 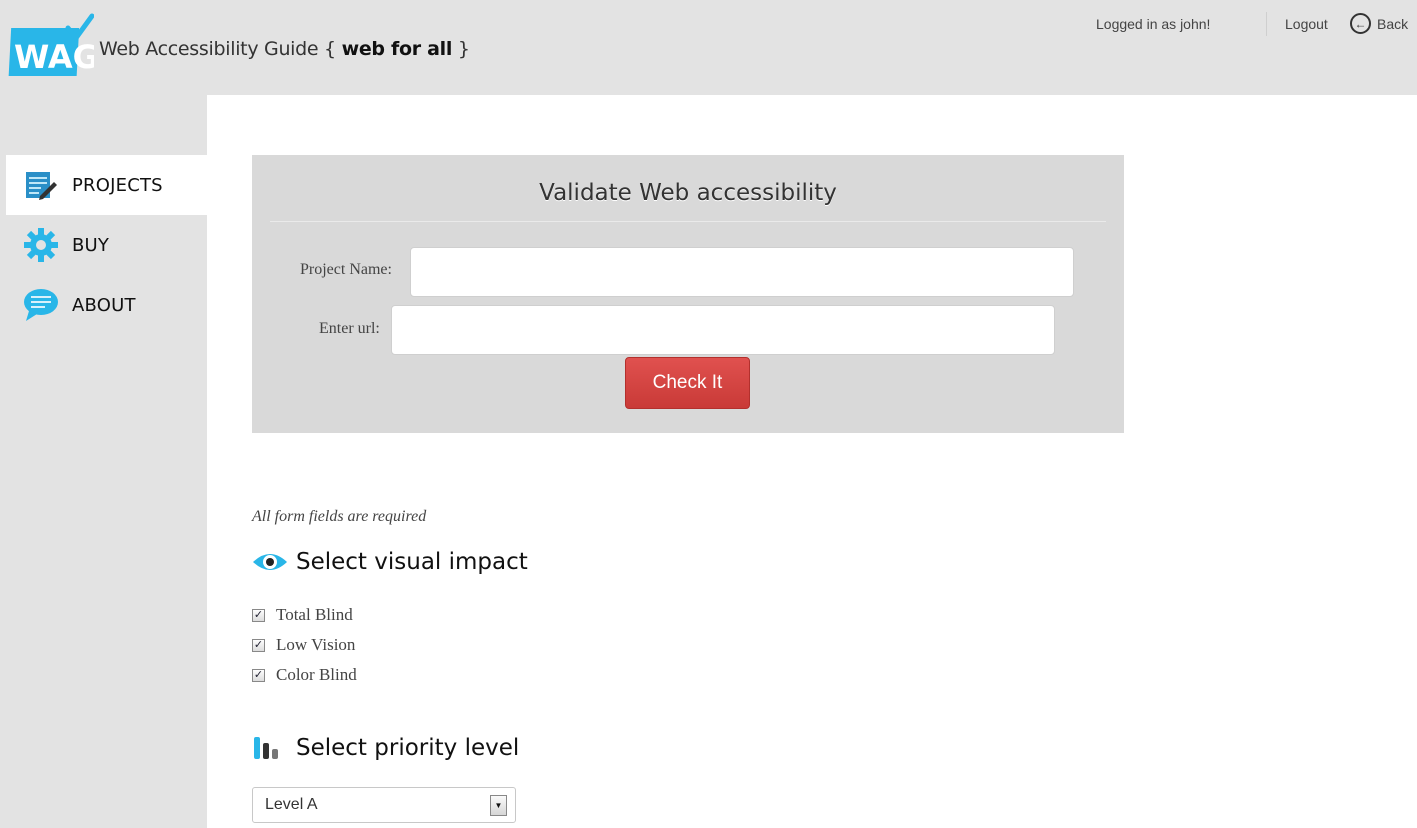 I want to click on edit-document-icon, so click(x=41, y=185).